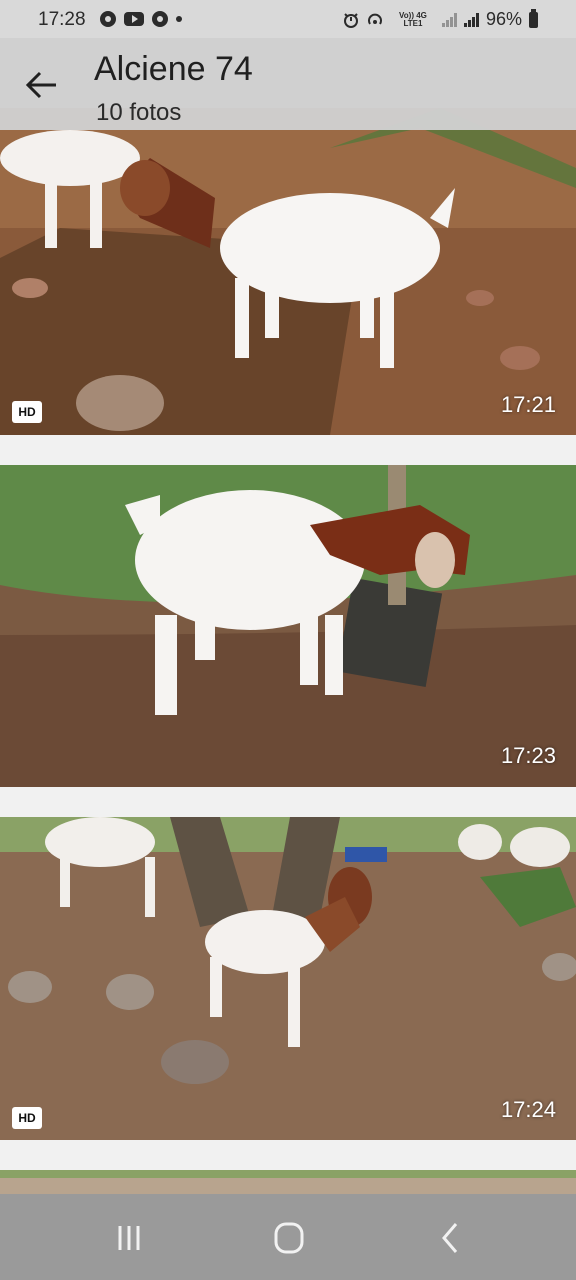 The image size is (576, 1280). Describe the element at coordinates (134, 19) in the screenshot. I see `youtube-icon` at that location.